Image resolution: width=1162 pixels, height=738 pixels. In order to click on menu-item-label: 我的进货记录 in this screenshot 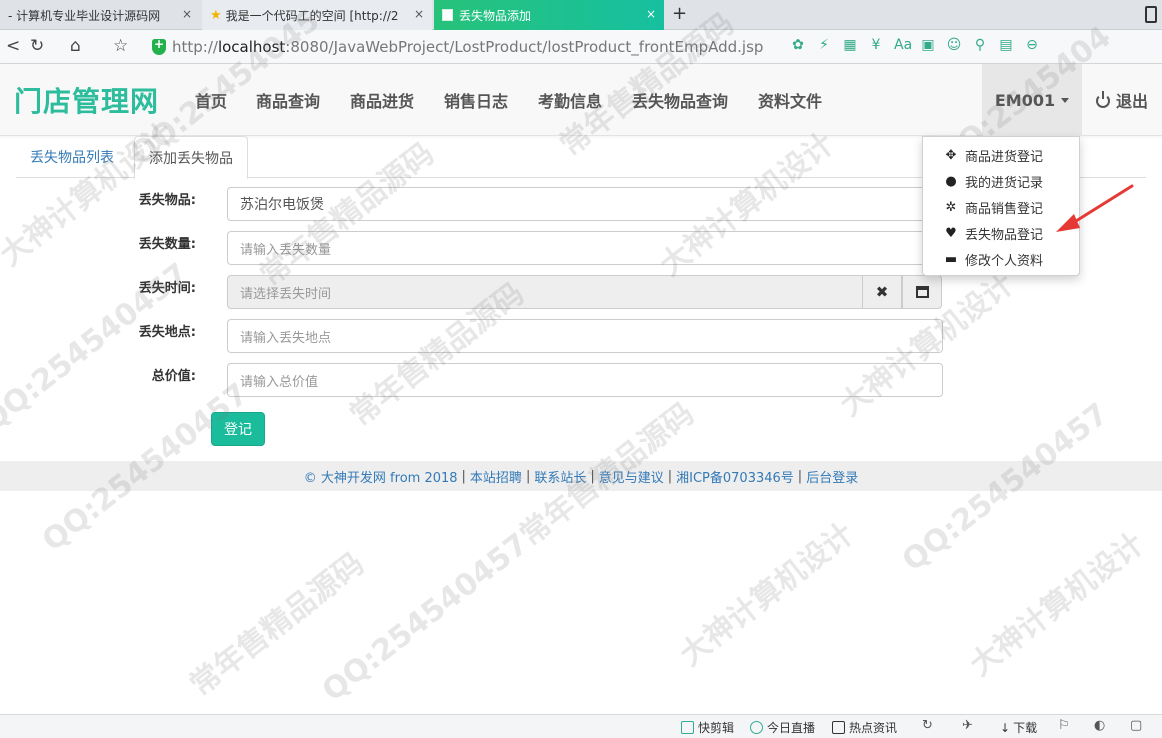, I will do `click(1004, 183)`.